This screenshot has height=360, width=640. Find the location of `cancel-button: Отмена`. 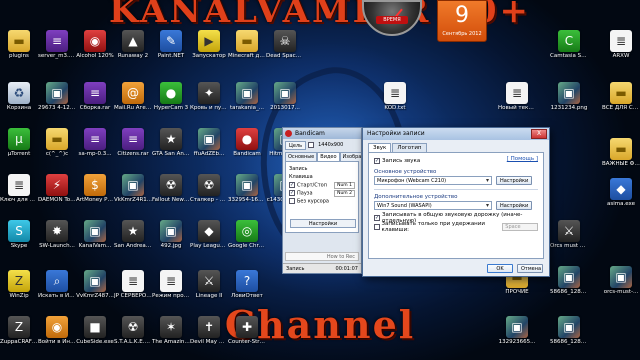

cancel-button: Отмена is located at coordinates (530, 268).